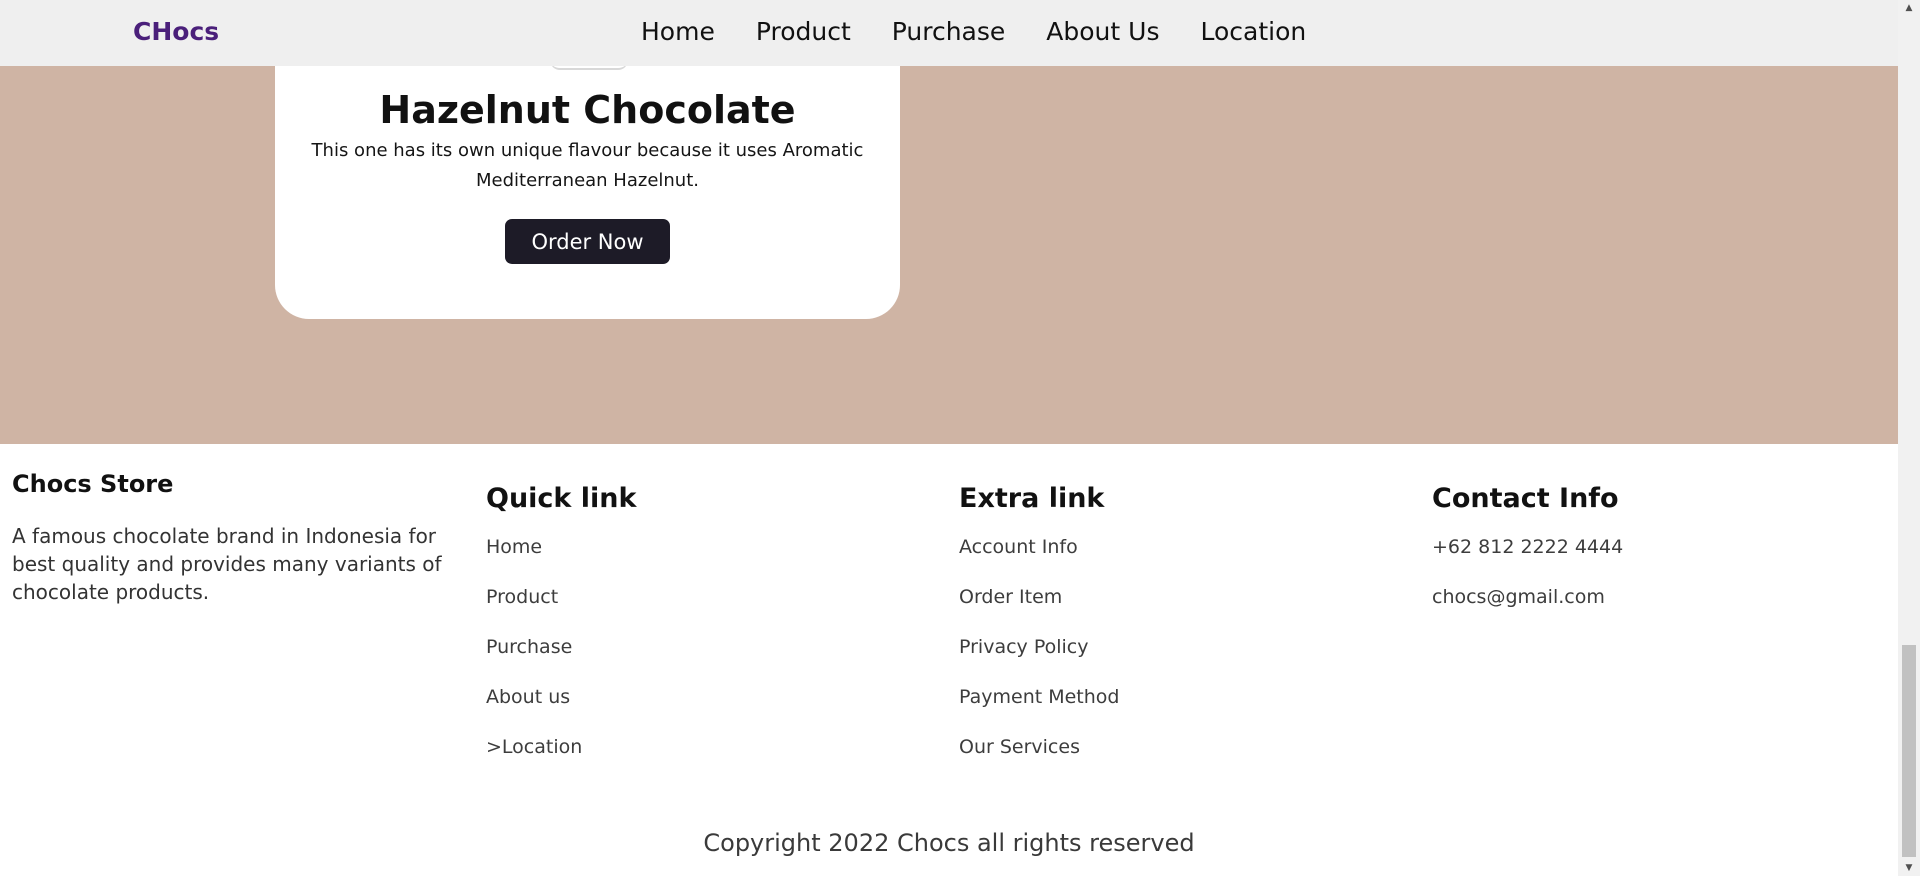 The height and width of the screenshot is (876, 1920). Describe the element at coordinates (561, 611) in the screenshot. I see `quick-link-product: Product` at that location.